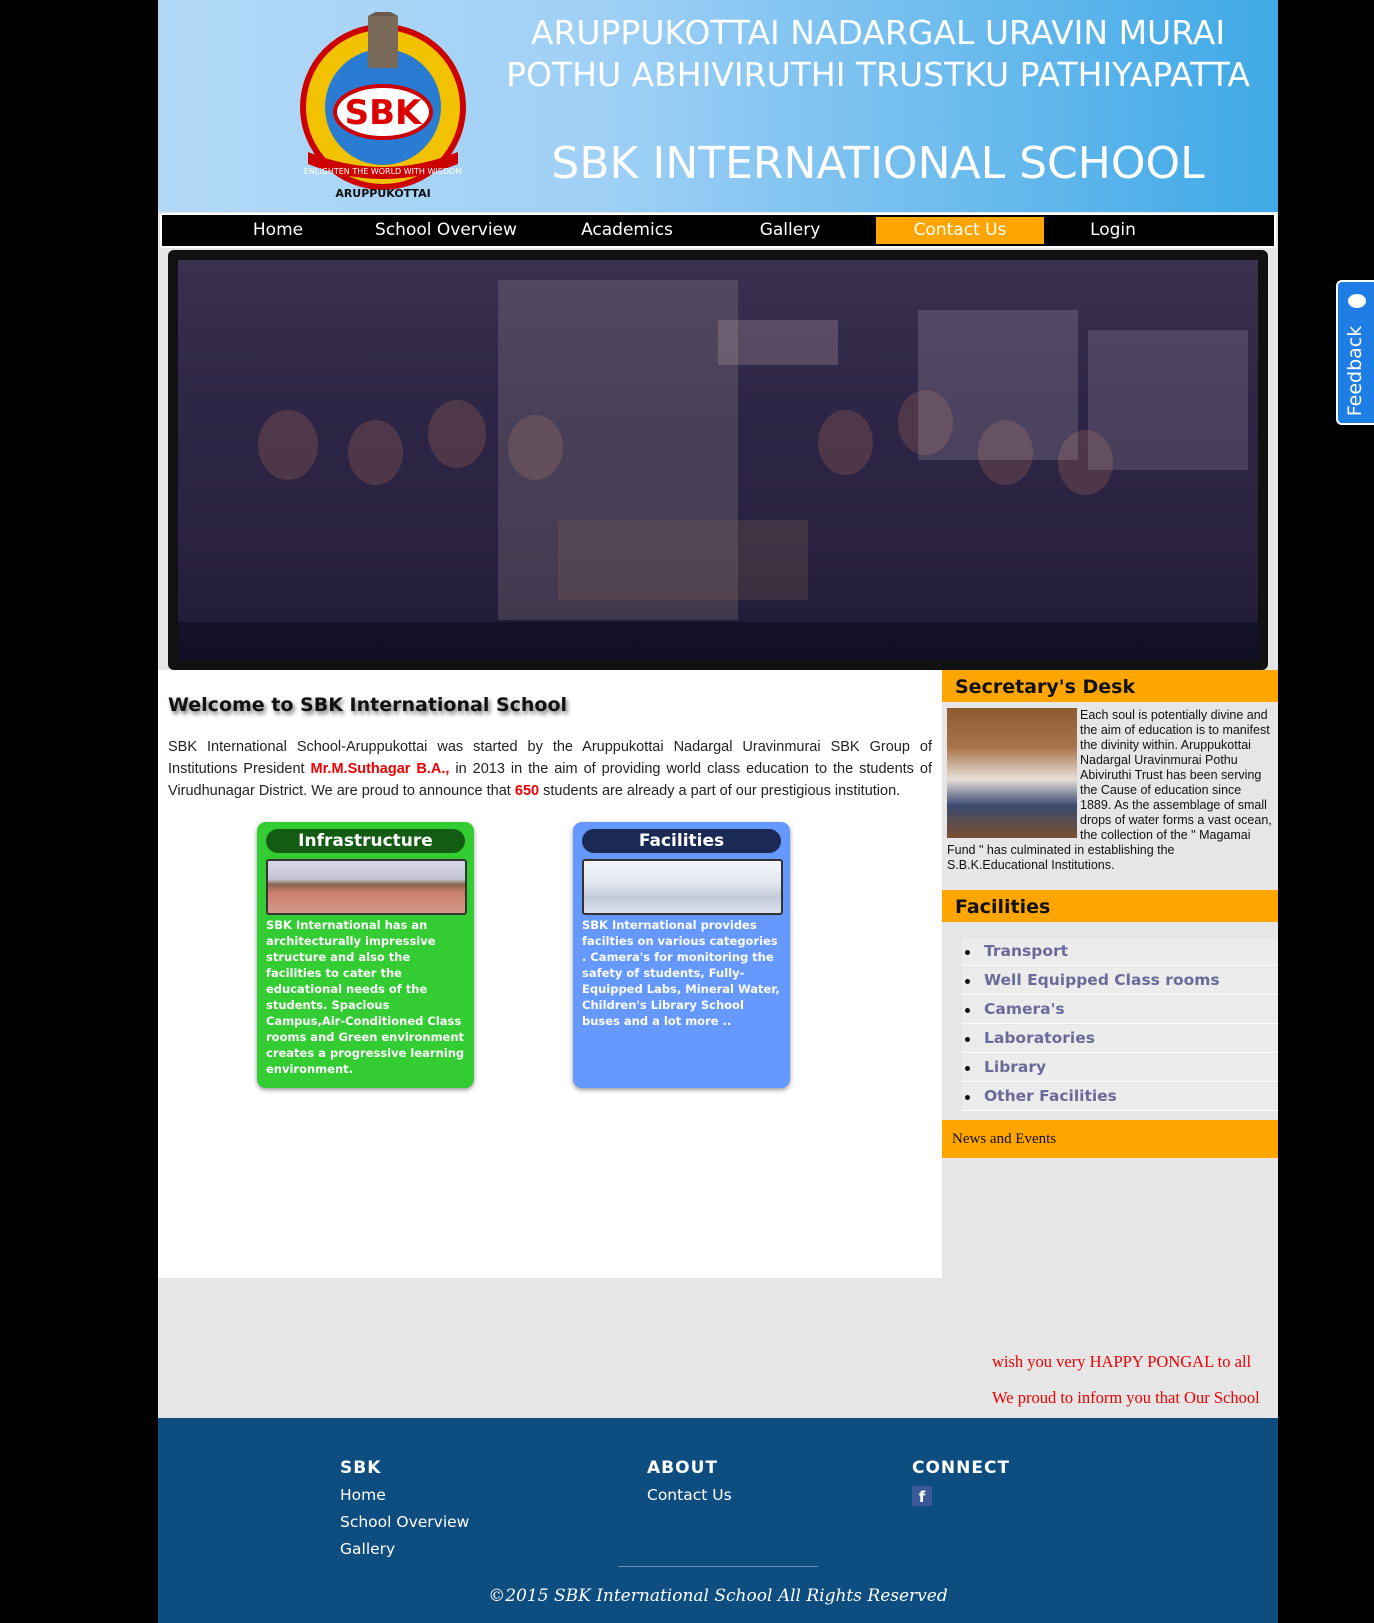  I want to click on news-events-heading: News and Events, so click(1110, 1139).